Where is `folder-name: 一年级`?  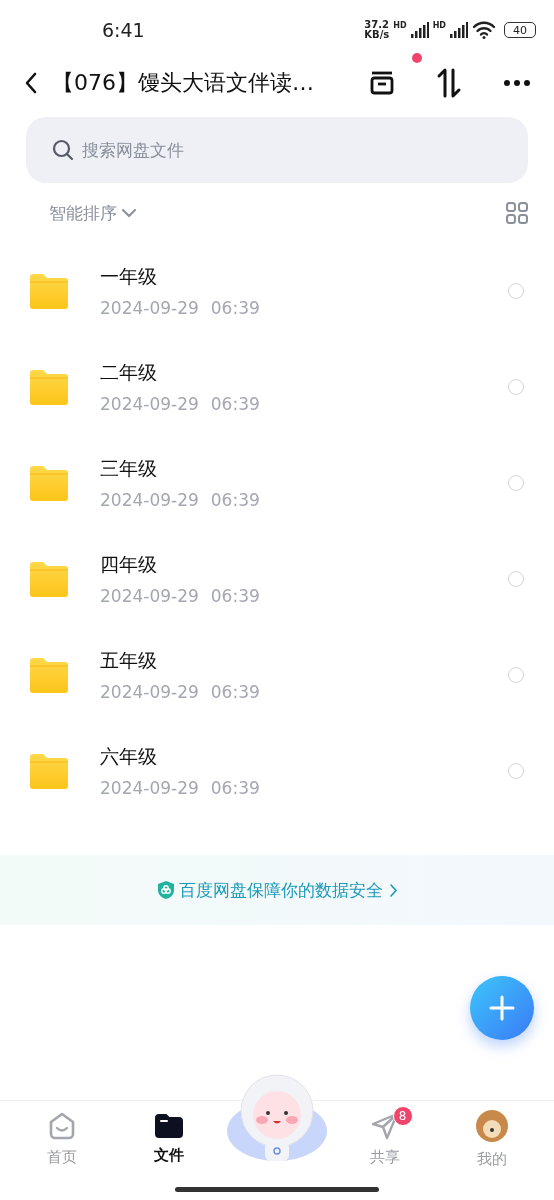
folder-name: 一年级 is located at coordinates (129, 276).